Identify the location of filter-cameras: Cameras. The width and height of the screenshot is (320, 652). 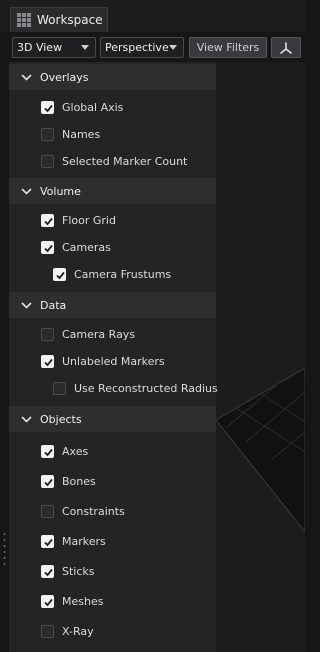
(76, 247).